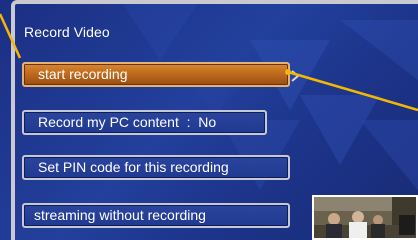 The height and width of the screenshot is (240, 418). I want to click on streaming-without-recording-button: streaming without recording, so click(156, 215).